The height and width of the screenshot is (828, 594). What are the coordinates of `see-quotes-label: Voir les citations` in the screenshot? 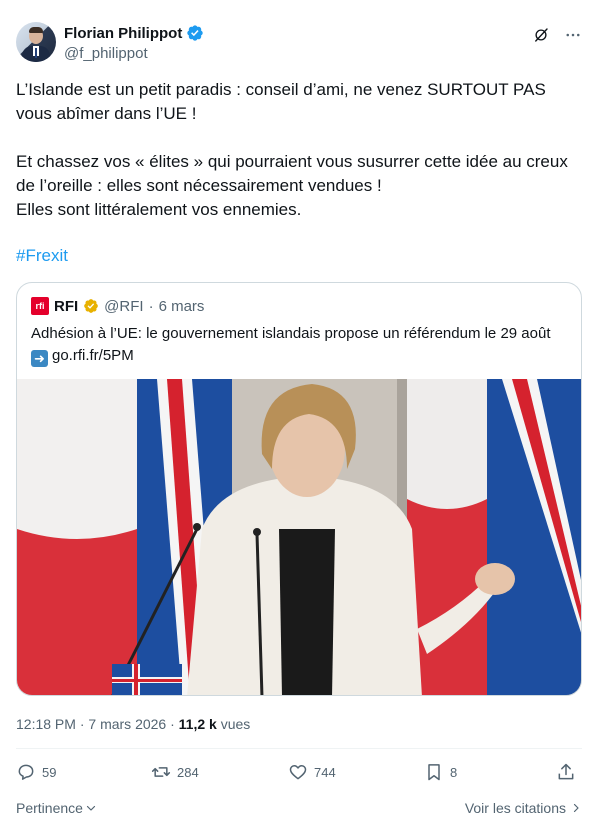 It's located at (515, 808).